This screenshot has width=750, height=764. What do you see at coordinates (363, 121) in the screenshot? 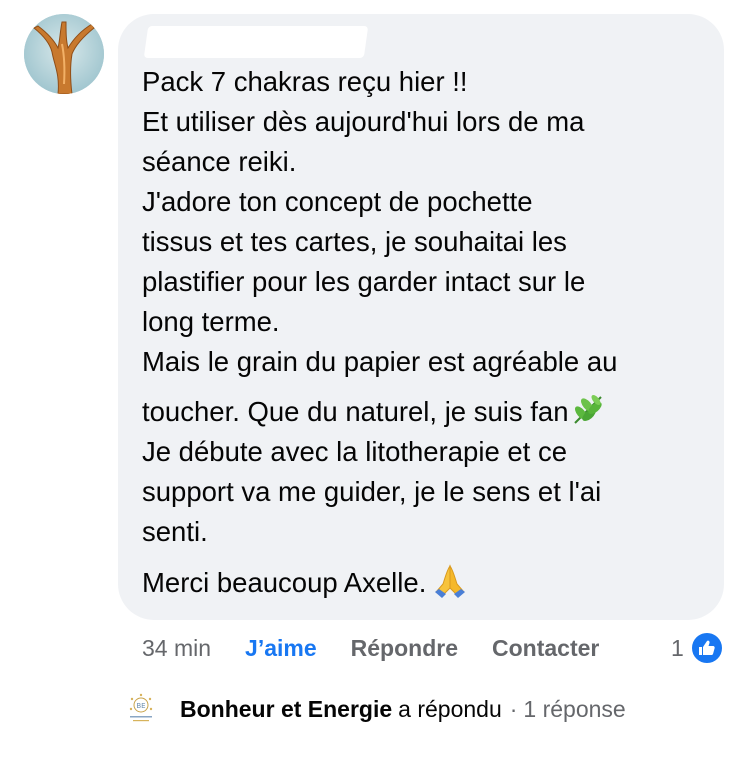
I see `comment-line: Et utiliser dès aujourd'hui lors de ma` at bounding box center [363, 121].